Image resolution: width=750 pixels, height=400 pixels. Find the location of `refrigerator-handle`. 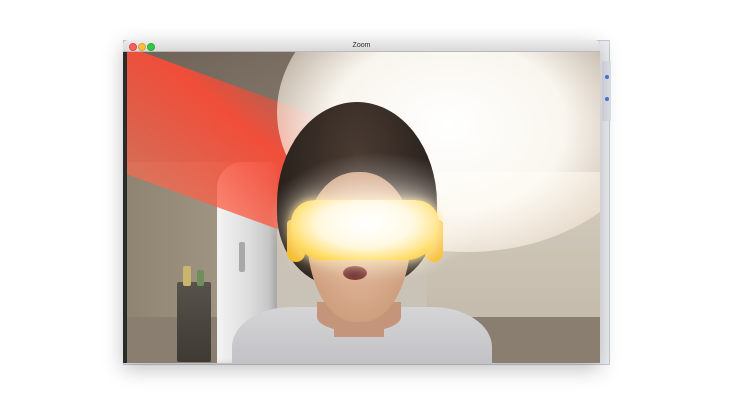

refrigerator-handle is located at coordinates (242, 257).